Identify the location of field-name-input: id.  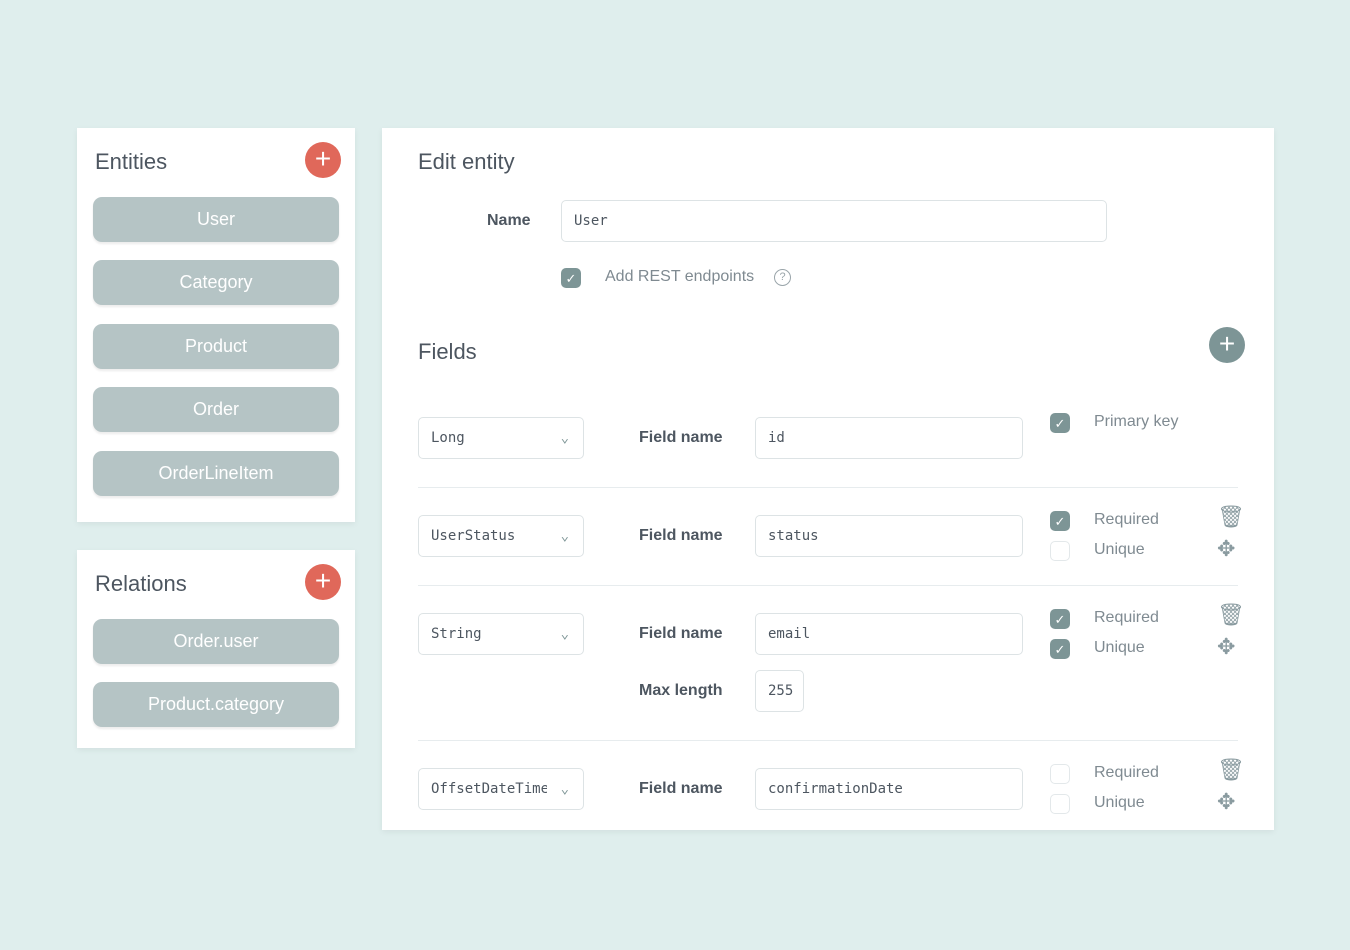
(889, 438).